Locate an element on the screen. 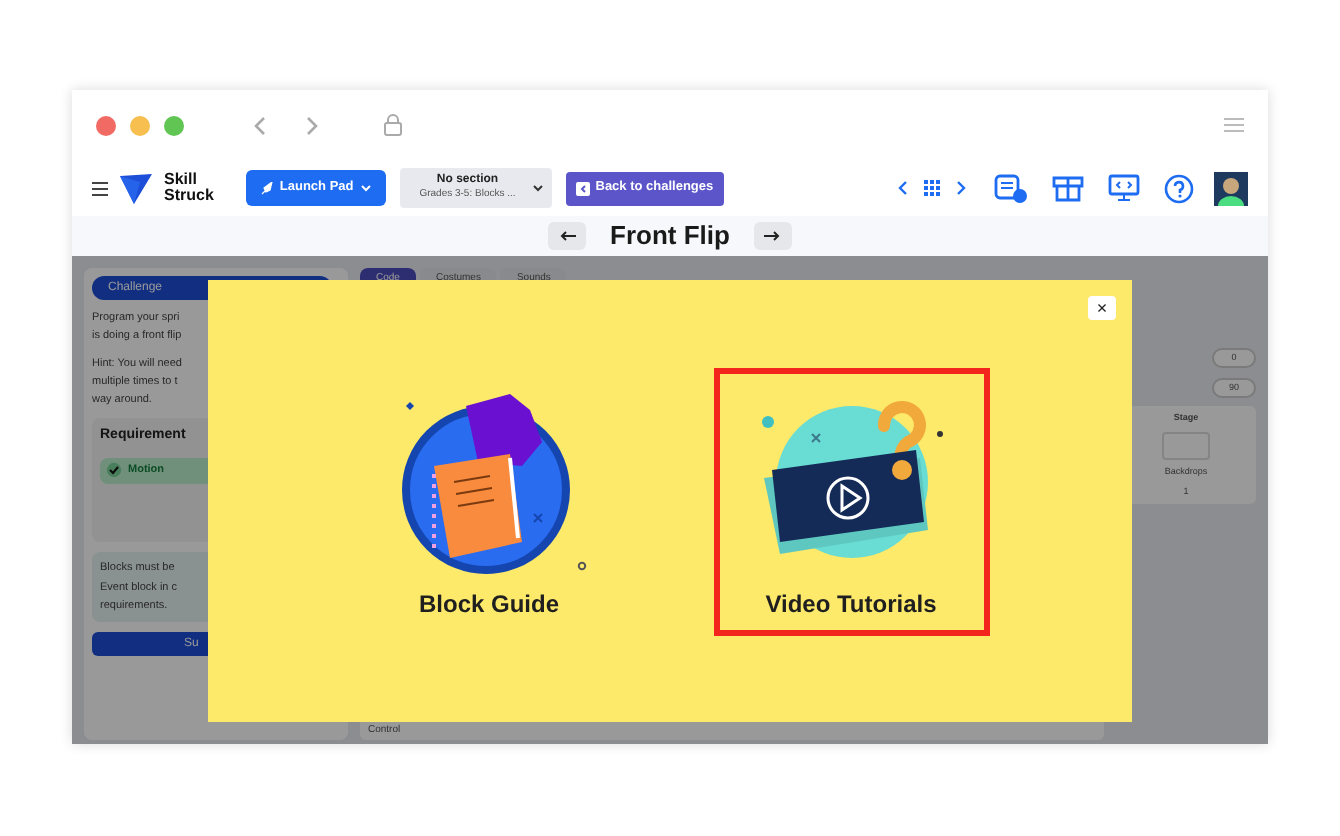 The height and width of the screenshot is (836, 1340). card-label: Block Guide is located at coordinates (488, 604).